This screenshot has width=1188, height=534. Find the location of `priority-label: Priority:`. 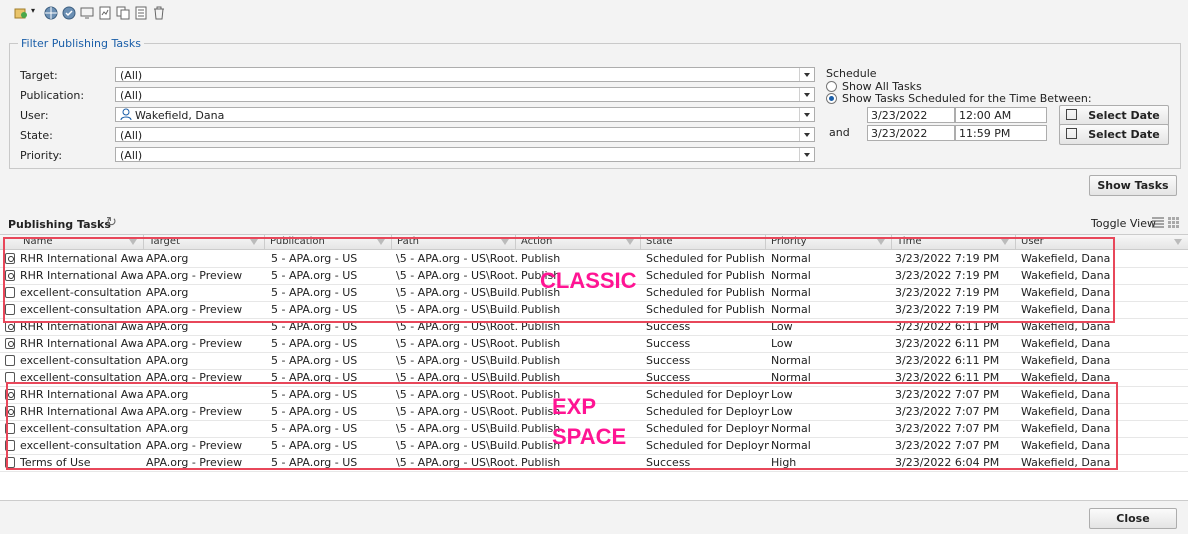

priority-label: Priority: is located at coordinates (41, 155).